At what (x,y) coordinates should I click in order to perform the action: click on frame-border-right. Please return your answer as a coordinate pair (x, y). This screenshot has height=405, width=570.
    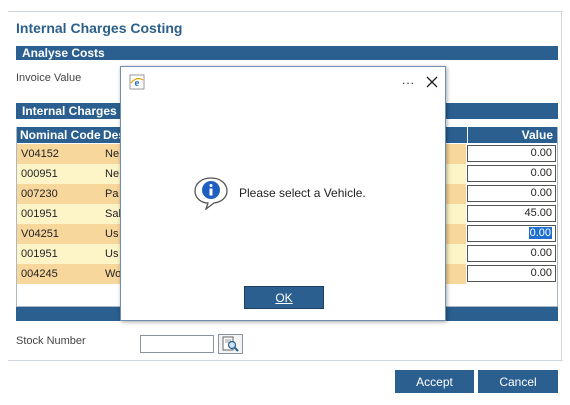
    Looking at the image, I should click on (561, 185).